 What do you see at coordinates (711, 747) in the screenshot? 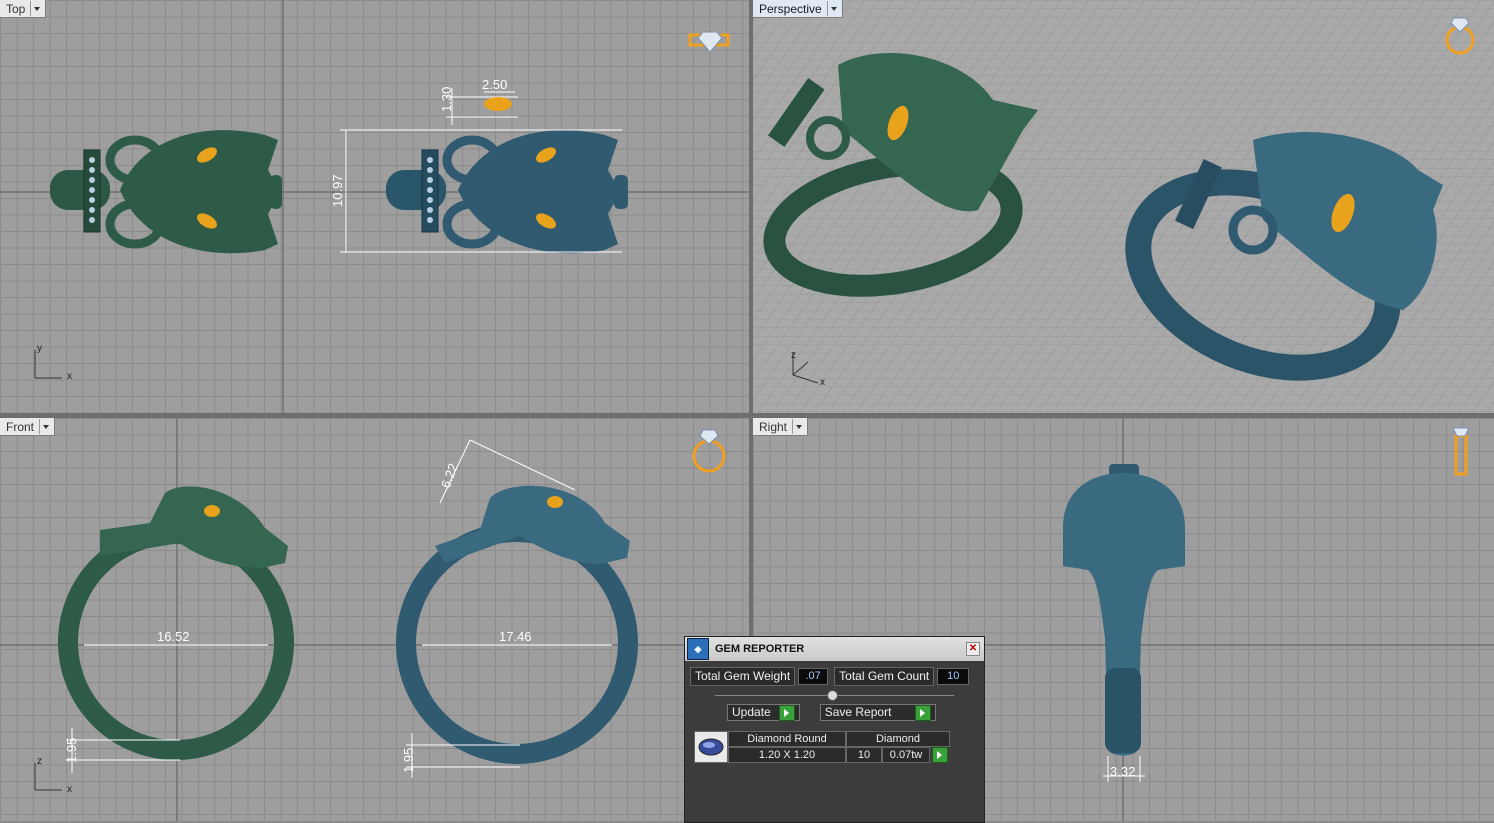
I see `round-gem-icon` at bounding box center [711, 747].